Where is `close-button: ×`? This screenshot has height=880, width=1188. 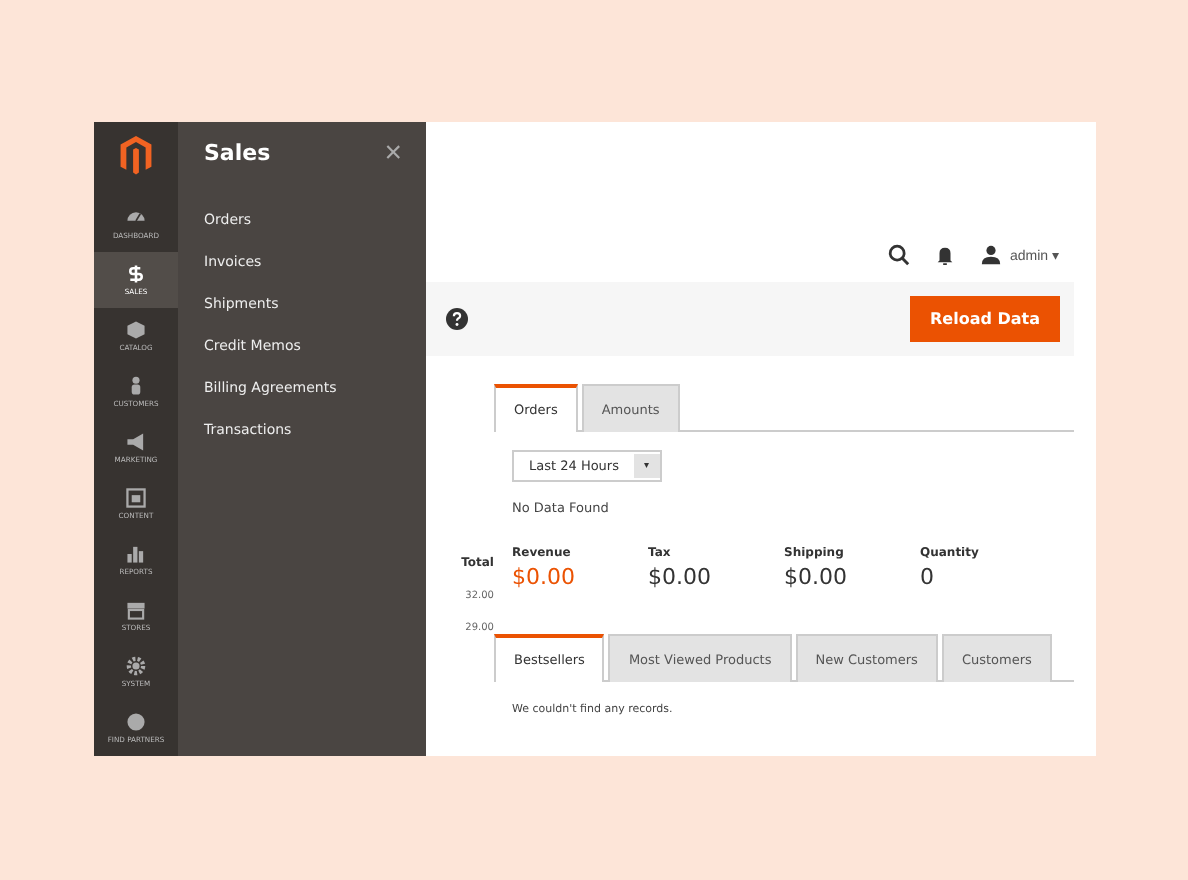 close-button: × is located at coordinates (393, 153).